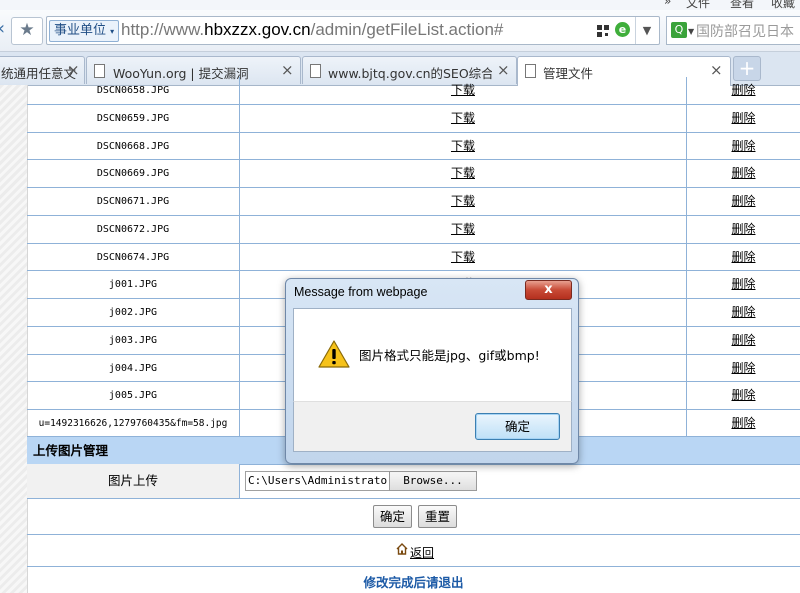 The image size is (800, 593). I want to click on menu-bar: » 文件 查看 收藏, so click(400, 5).